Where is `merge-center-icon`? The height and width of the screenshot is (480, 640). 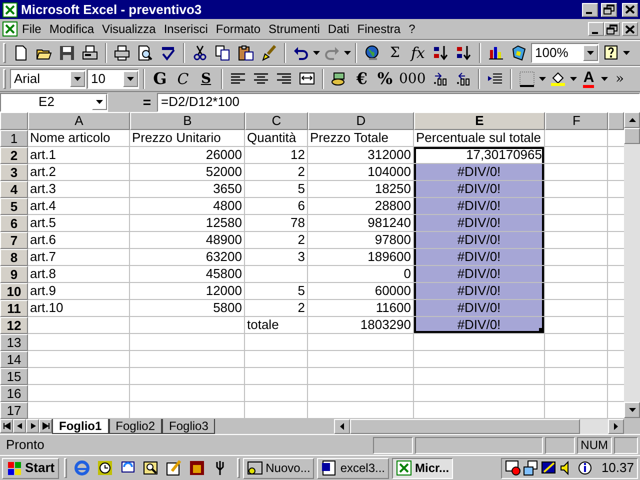 merge-center-icon is located at coordinates (307, 79).